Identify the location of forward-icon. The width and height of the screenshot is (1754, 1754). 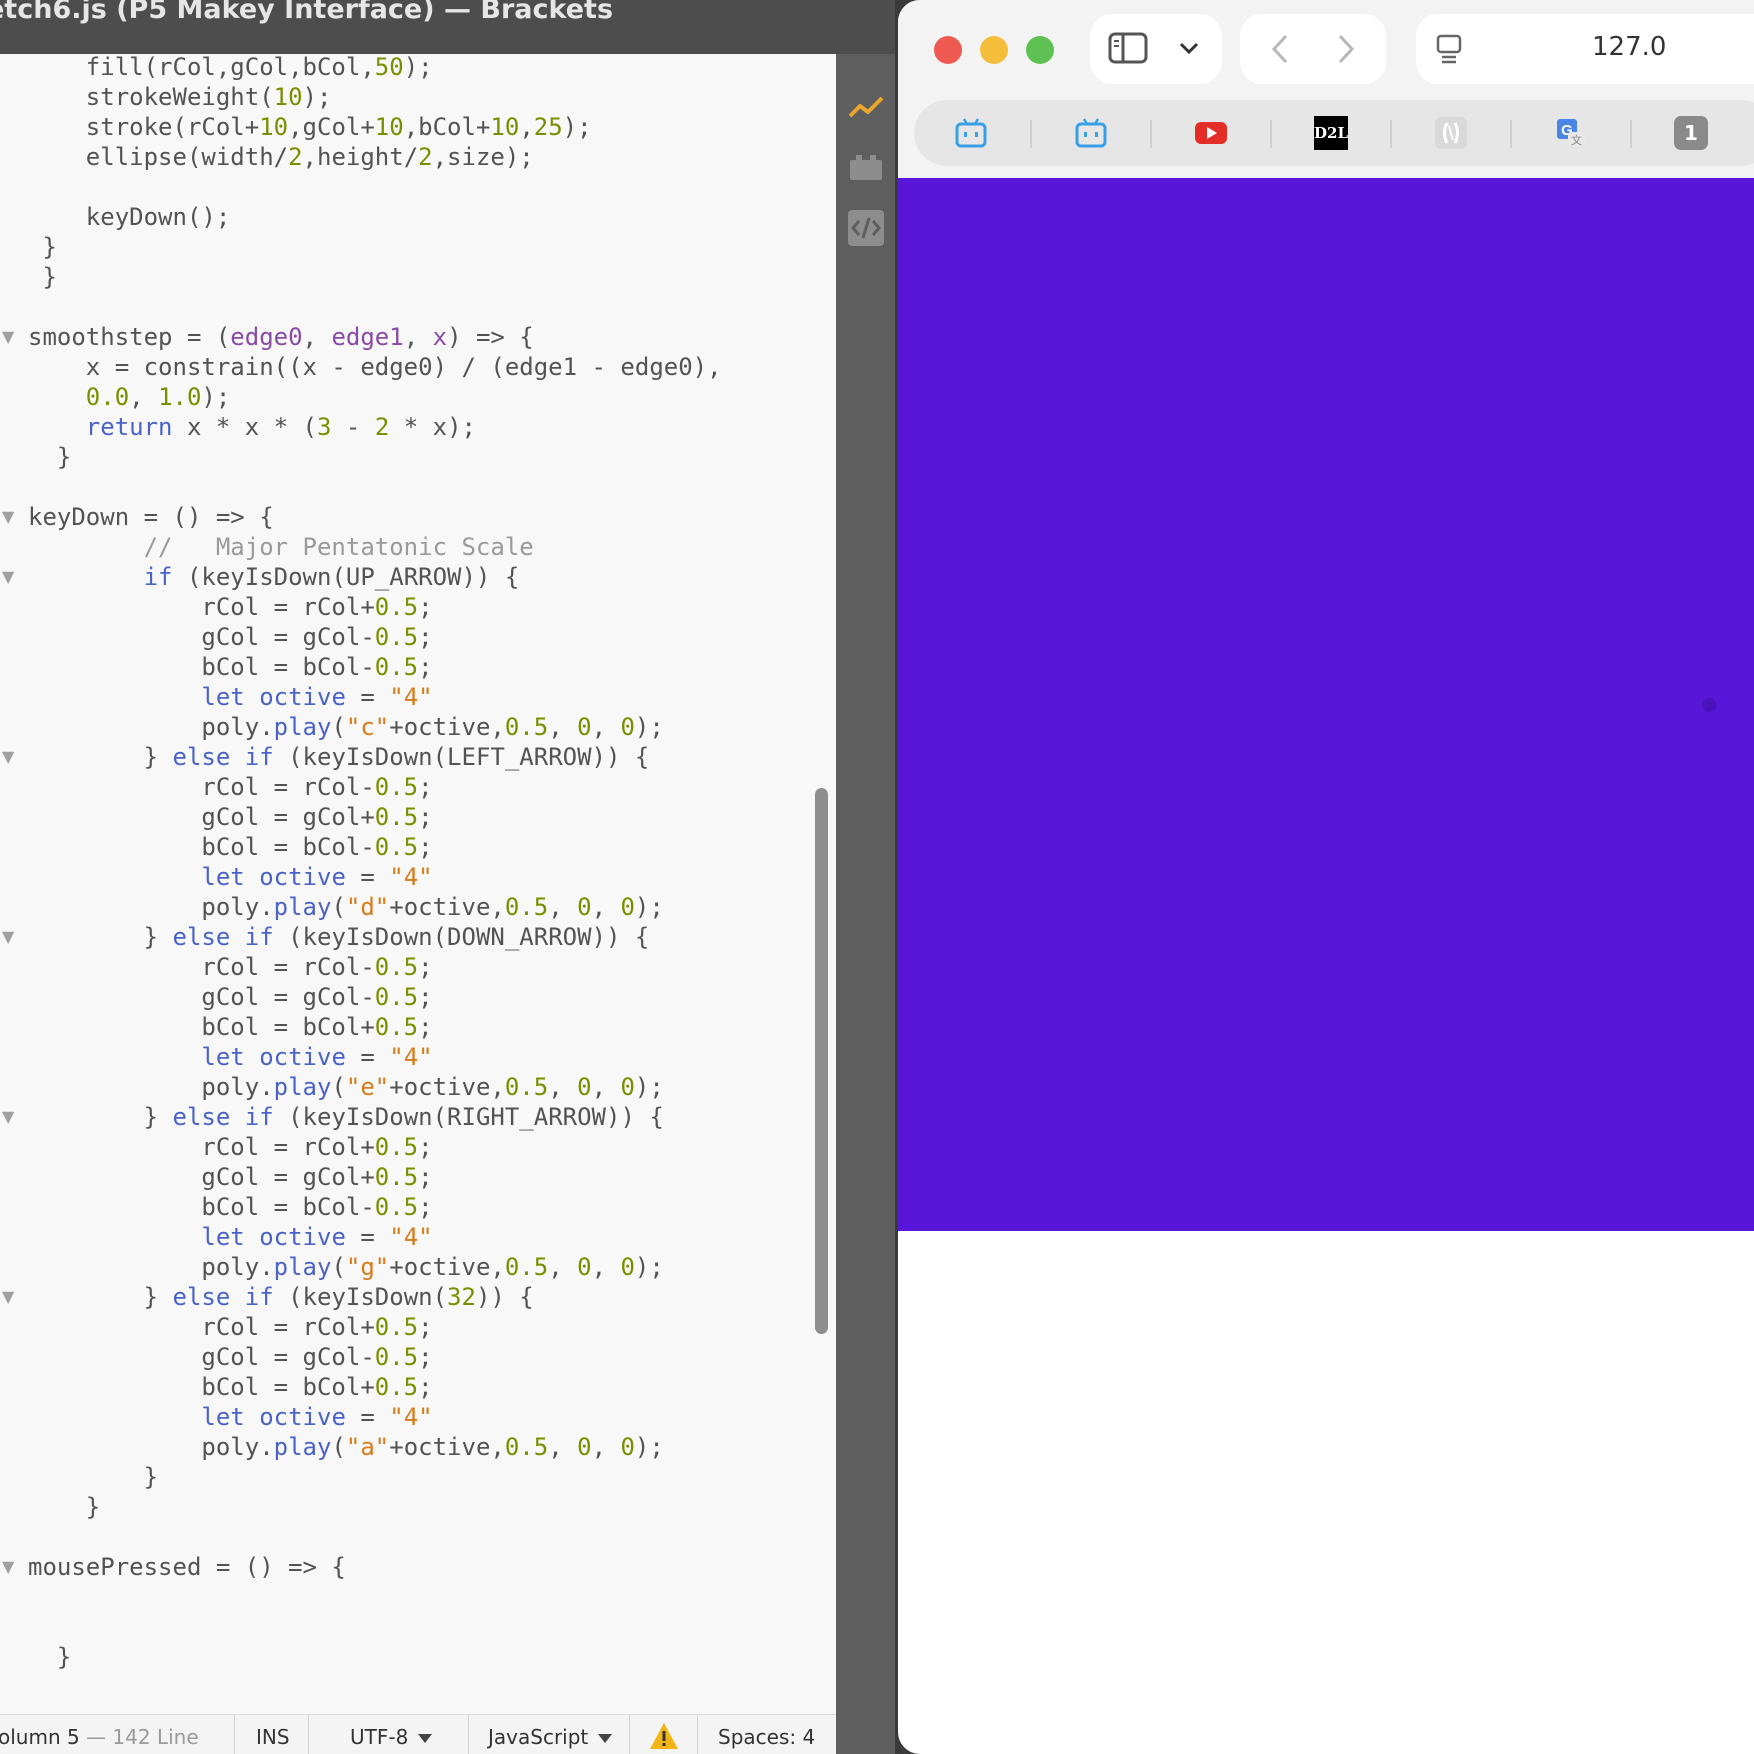
(1346, 49).